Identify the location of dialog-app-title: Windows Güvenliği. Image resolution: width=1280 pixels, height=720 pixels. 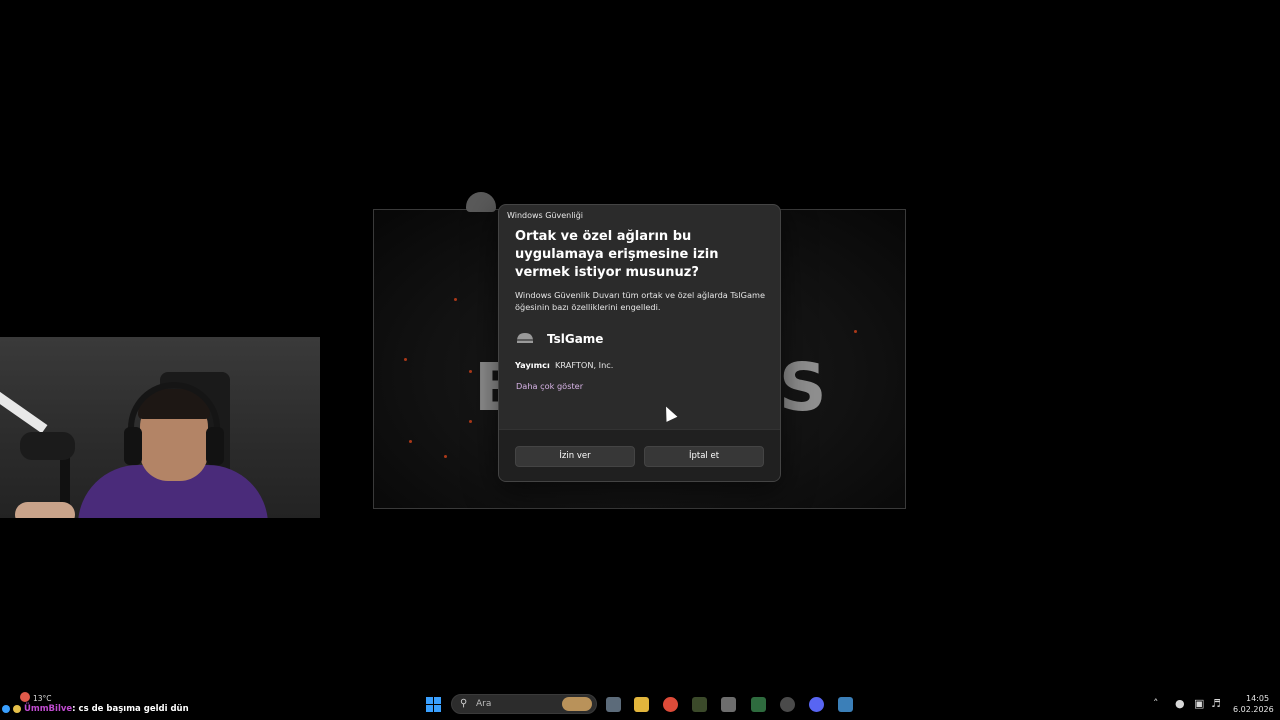
(545, 215).